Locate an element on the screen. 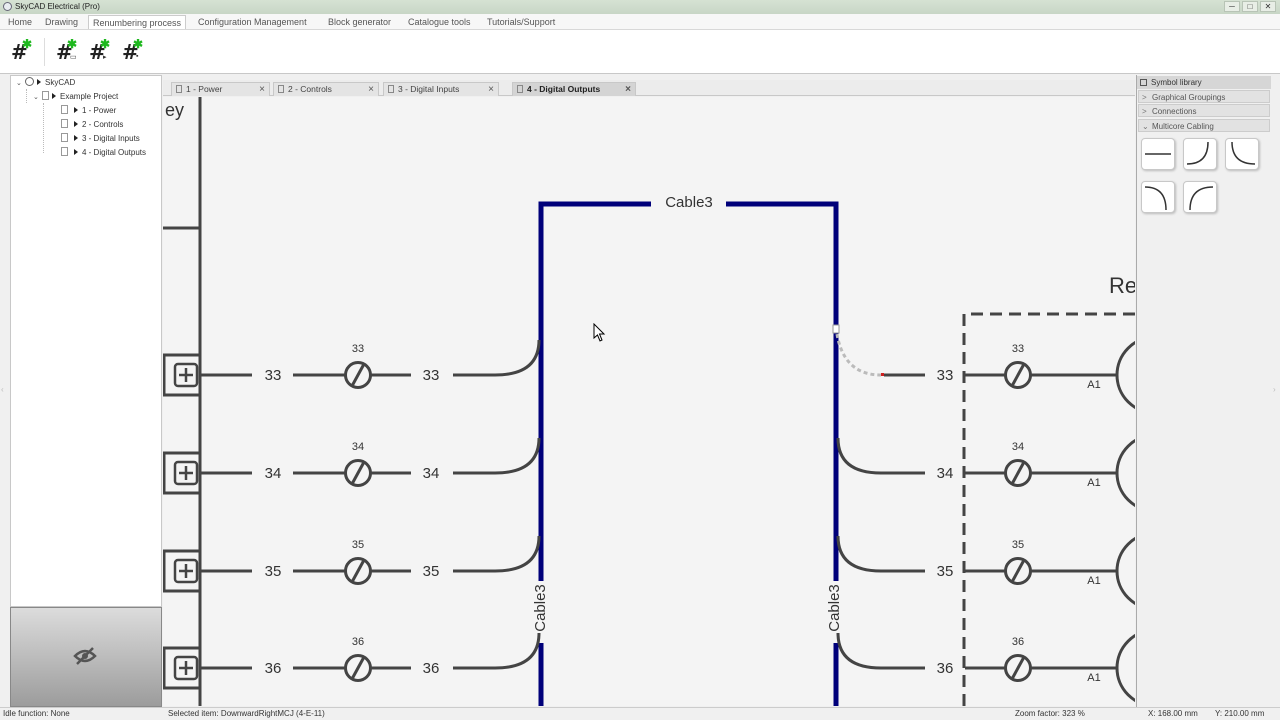  menu-configuration: Configuration Management is located at coordinates (252, 22).